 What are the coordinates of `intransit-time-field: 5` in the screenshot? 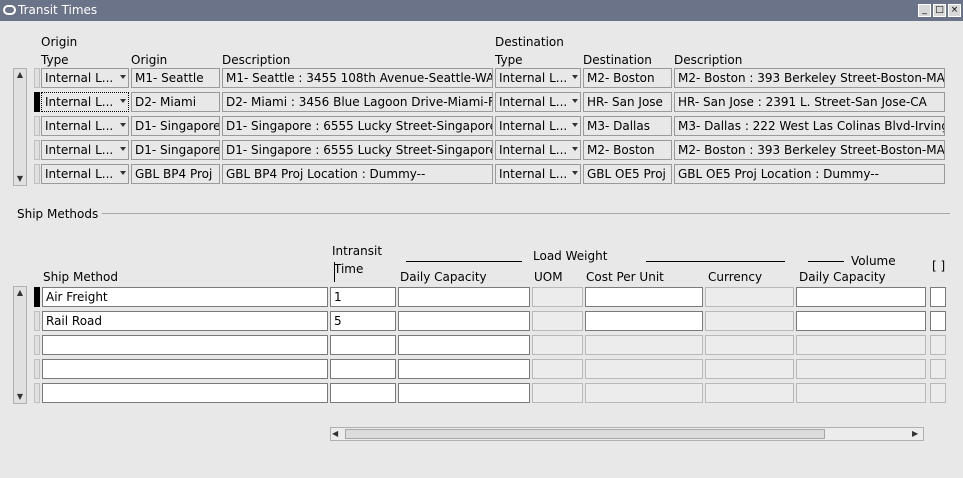 It's located at (363, 321).